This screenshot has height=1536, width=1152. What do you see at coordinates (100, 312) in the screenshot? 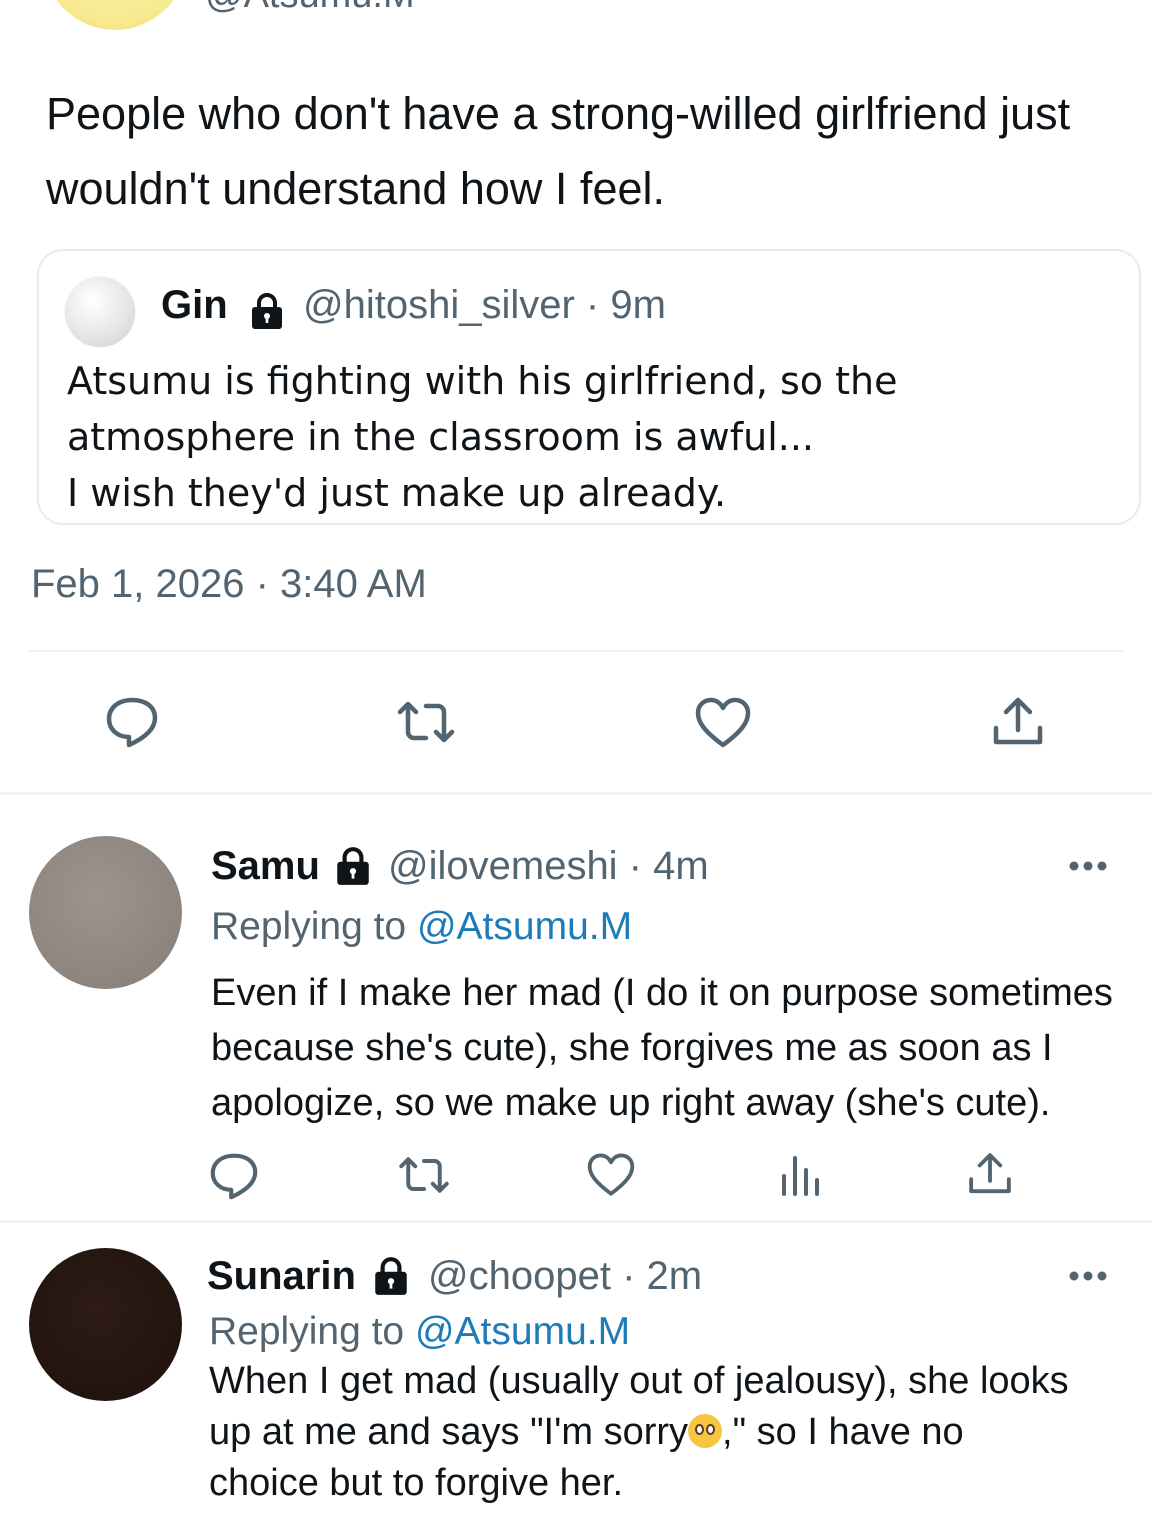
I see `quoted-author-avatar` at bounding box center [100, 312].